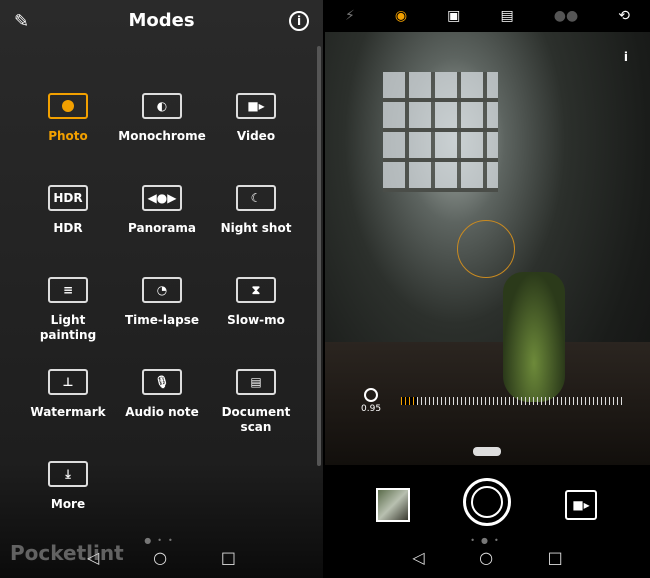 The image size is (650, 578). Describe the element at coordinates (487, 16) in the screenshot. I see `camera-toolbar: ⚡ ◉ ▣ ▤ ●● ⟲` at that location.